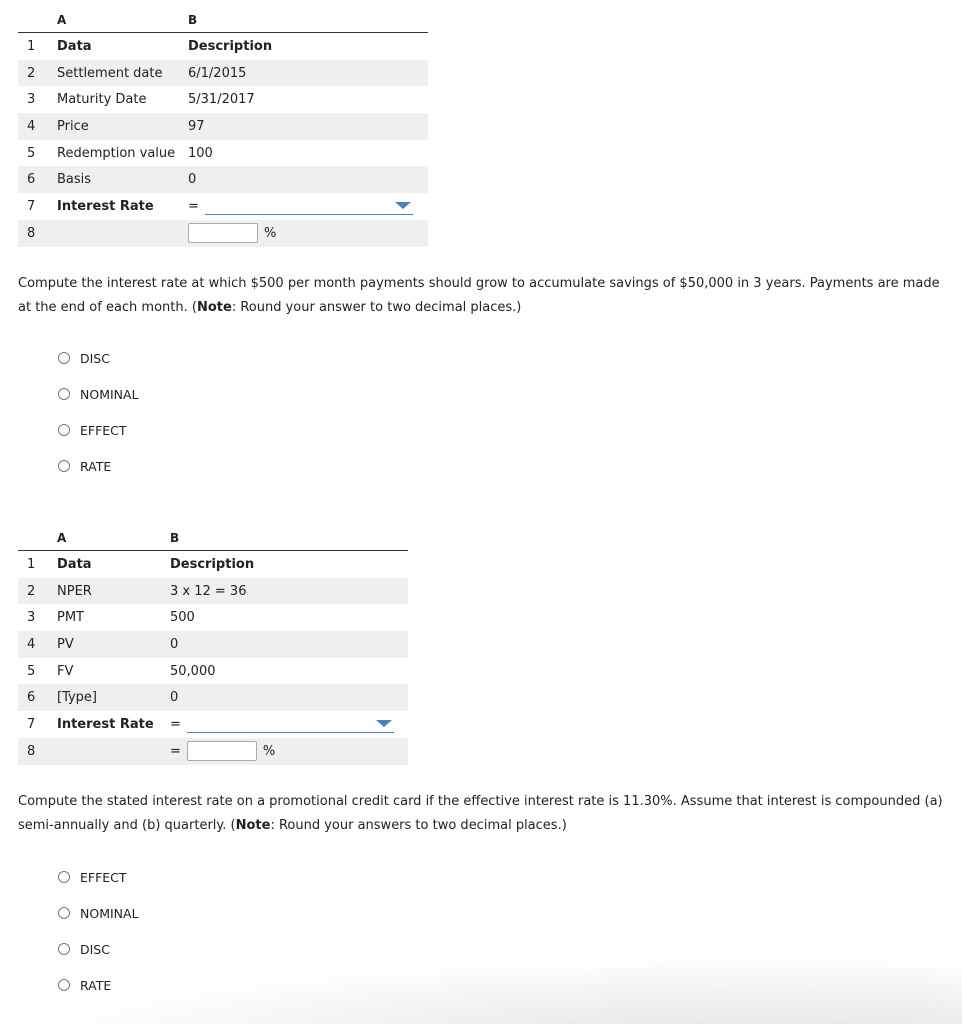  I want to click on row-number: 2, so click(31, 73).